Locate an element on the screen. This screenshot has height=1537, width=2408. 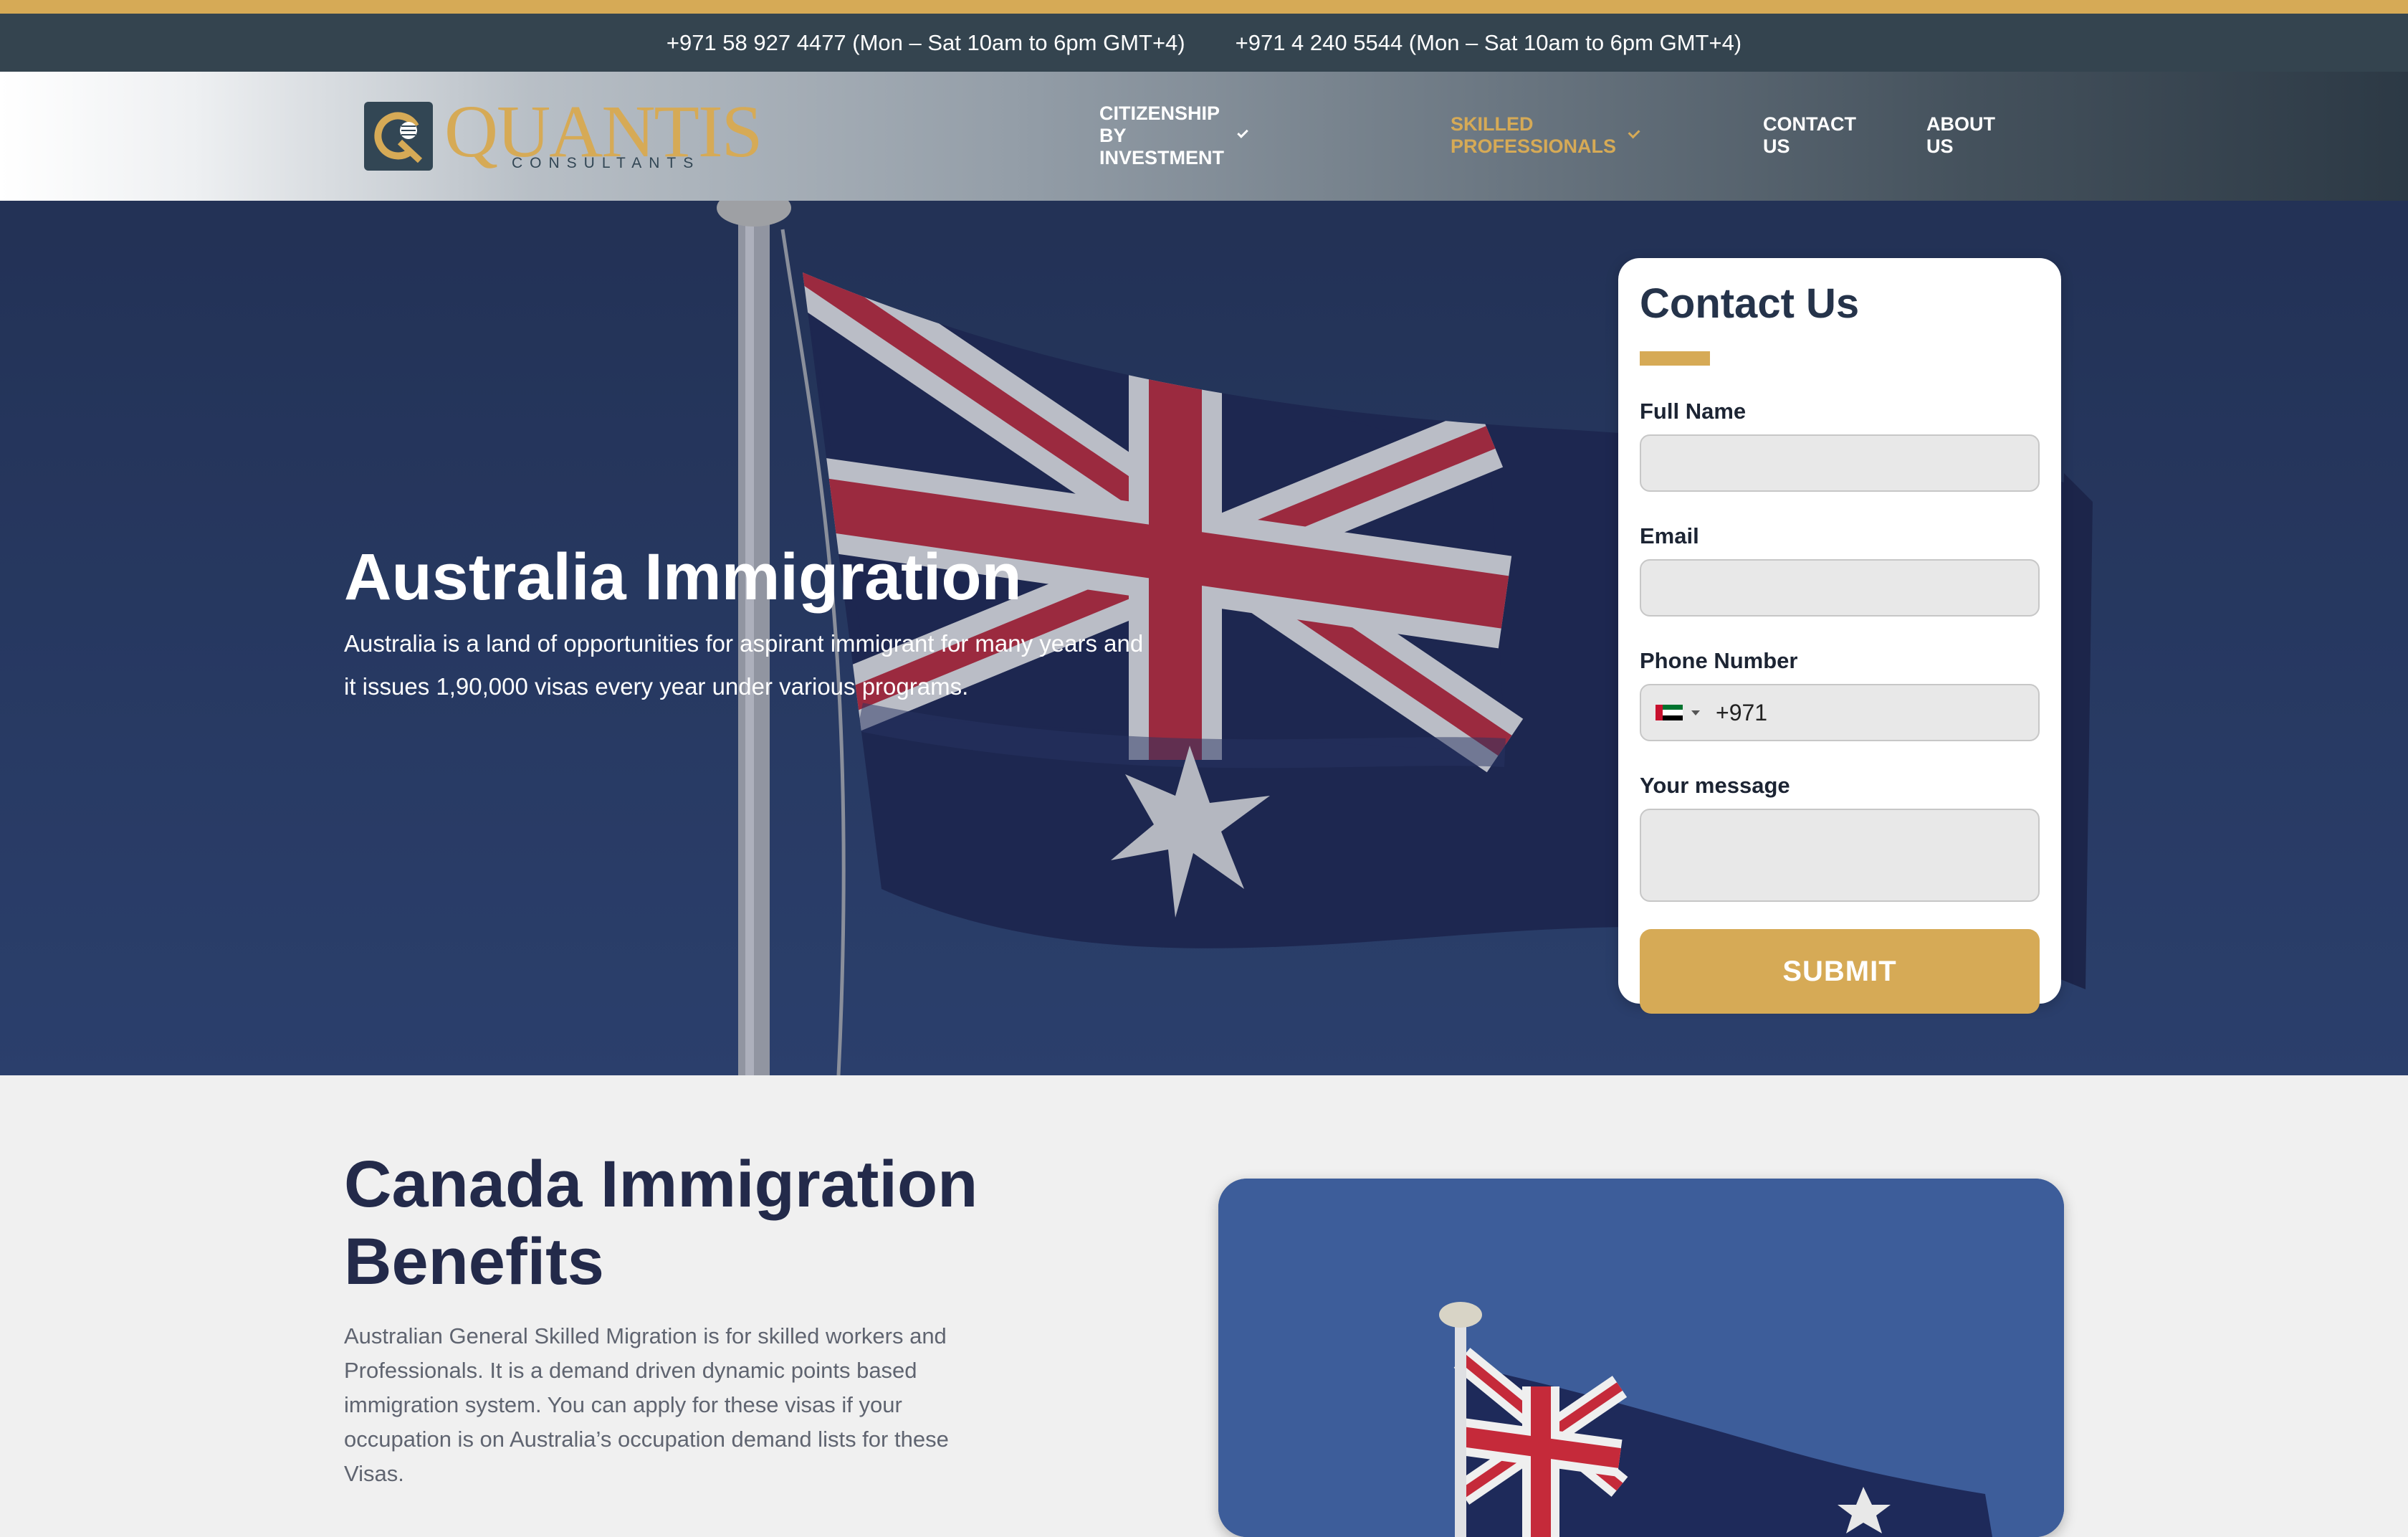
nav-skilled-professionals: SKILLED PROFESSIONALS is located at coordinates (1545, 135).